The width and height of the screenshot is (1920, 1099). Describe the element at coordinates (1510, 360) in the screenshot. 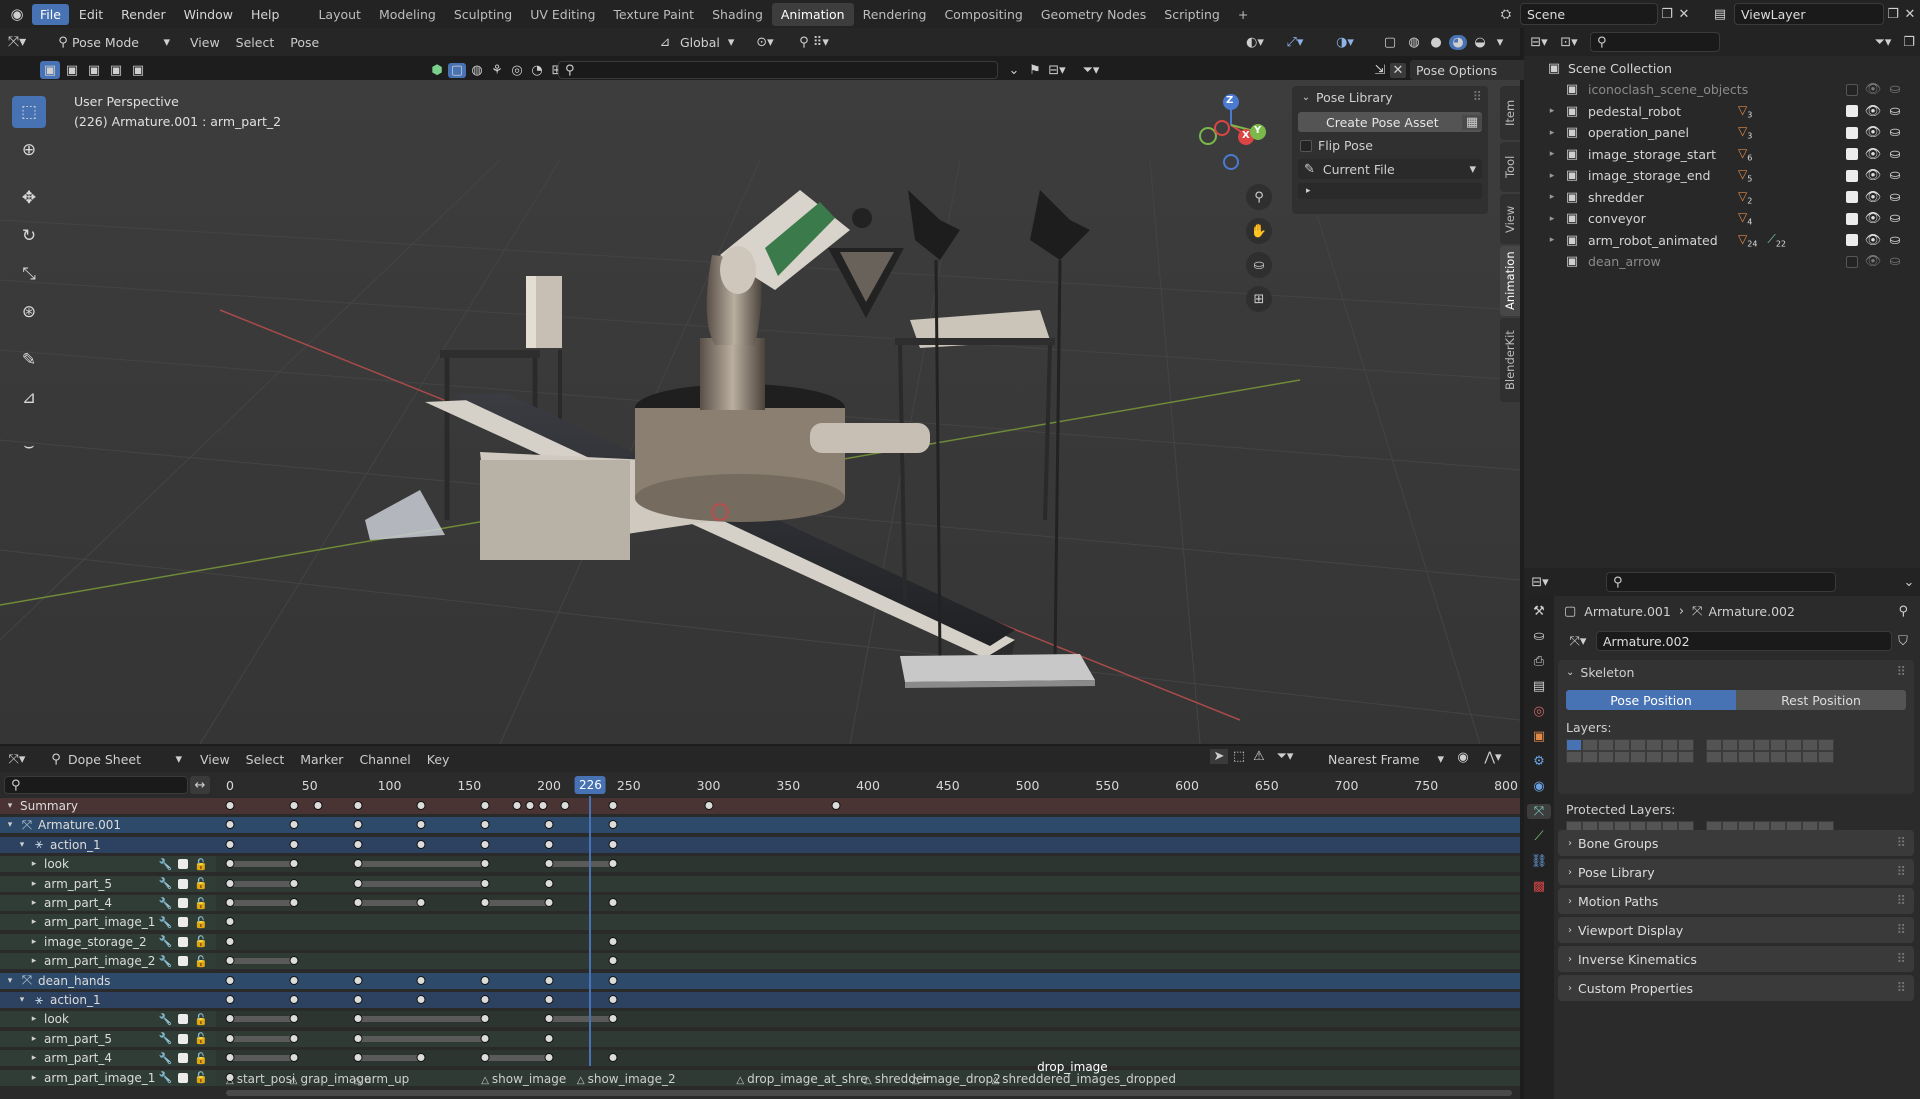

I see `tab-blenderkit: BlenderKit` at that location.